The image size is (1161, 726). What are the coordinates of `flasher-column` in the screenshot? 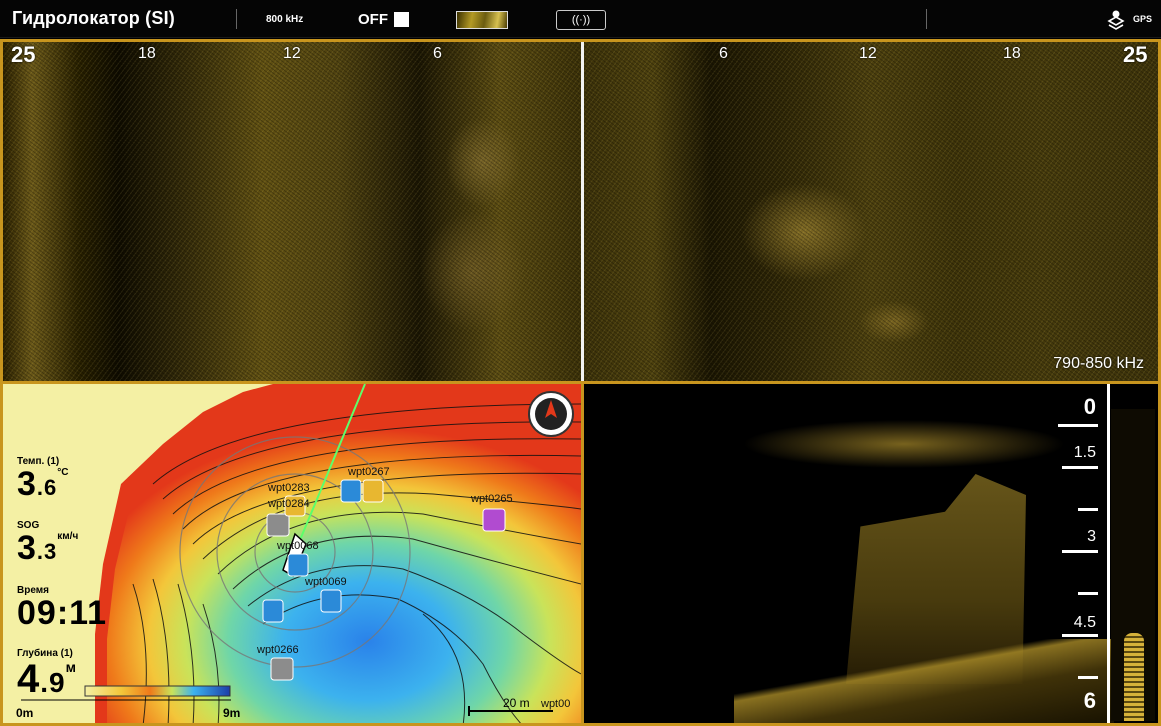 It's located at (1133, 565).